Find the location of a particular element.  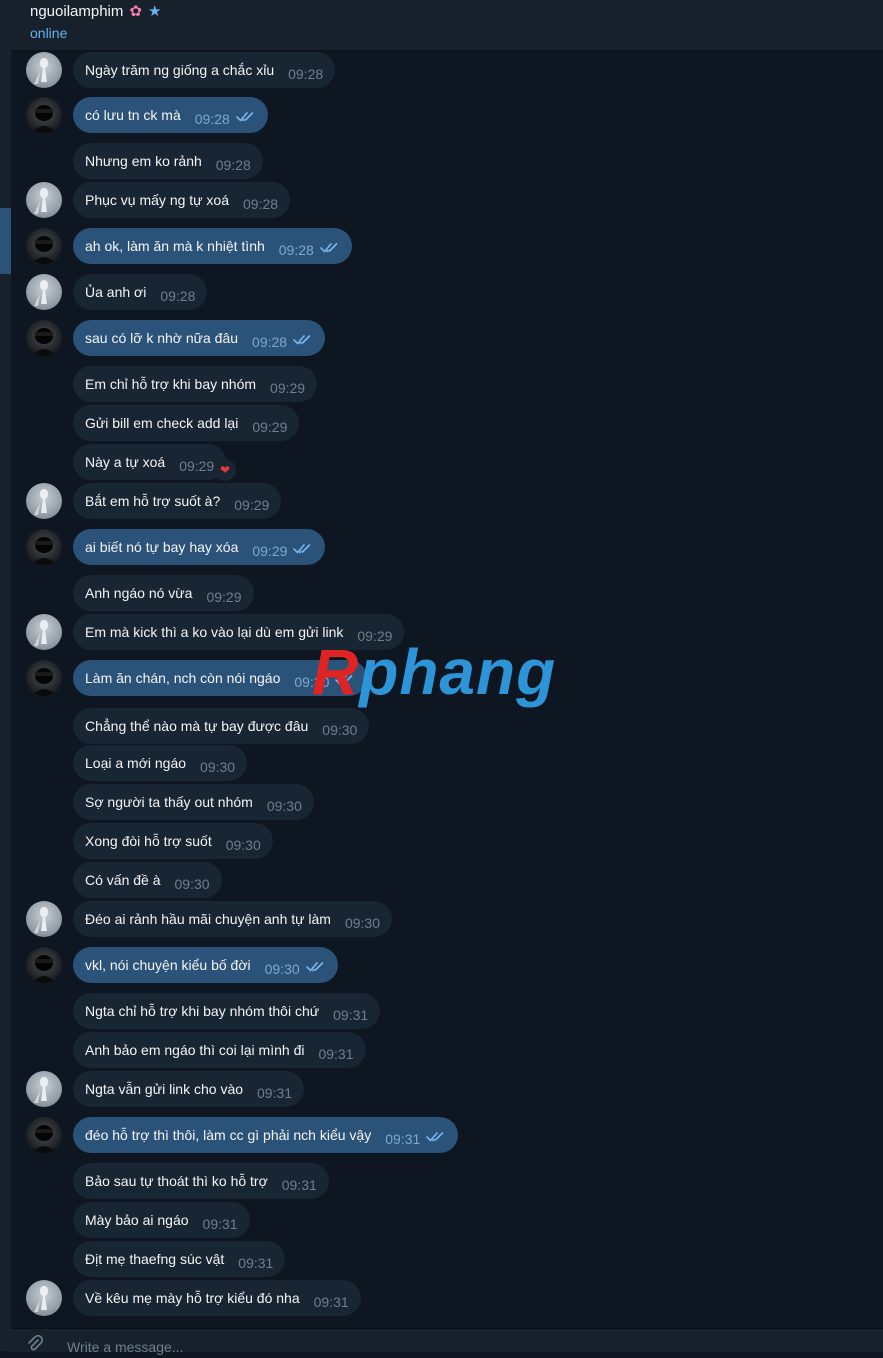

incoming-message-bubble: Ngày trăm ng giống a chắc xỉu 09:28 is located at coordinates (204, 70).